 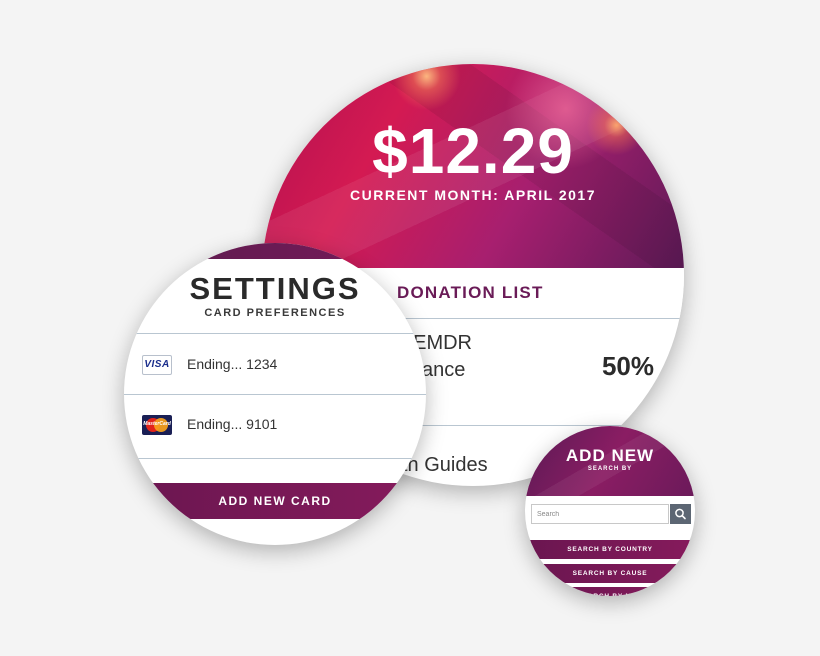 I want to click on current-month-label: CURRENT MONTH: APRIL 2017, so click(x=473, y=195).